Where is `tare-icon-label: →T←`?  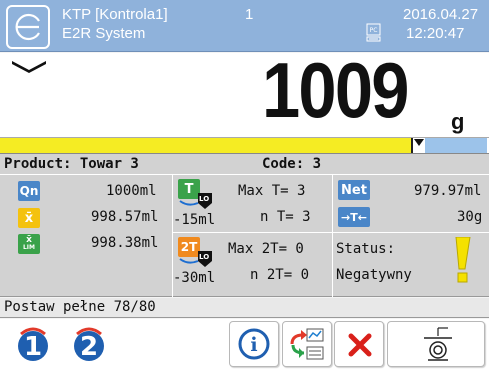
tare-icon-label: →T← is located at coordinates (354, 217).